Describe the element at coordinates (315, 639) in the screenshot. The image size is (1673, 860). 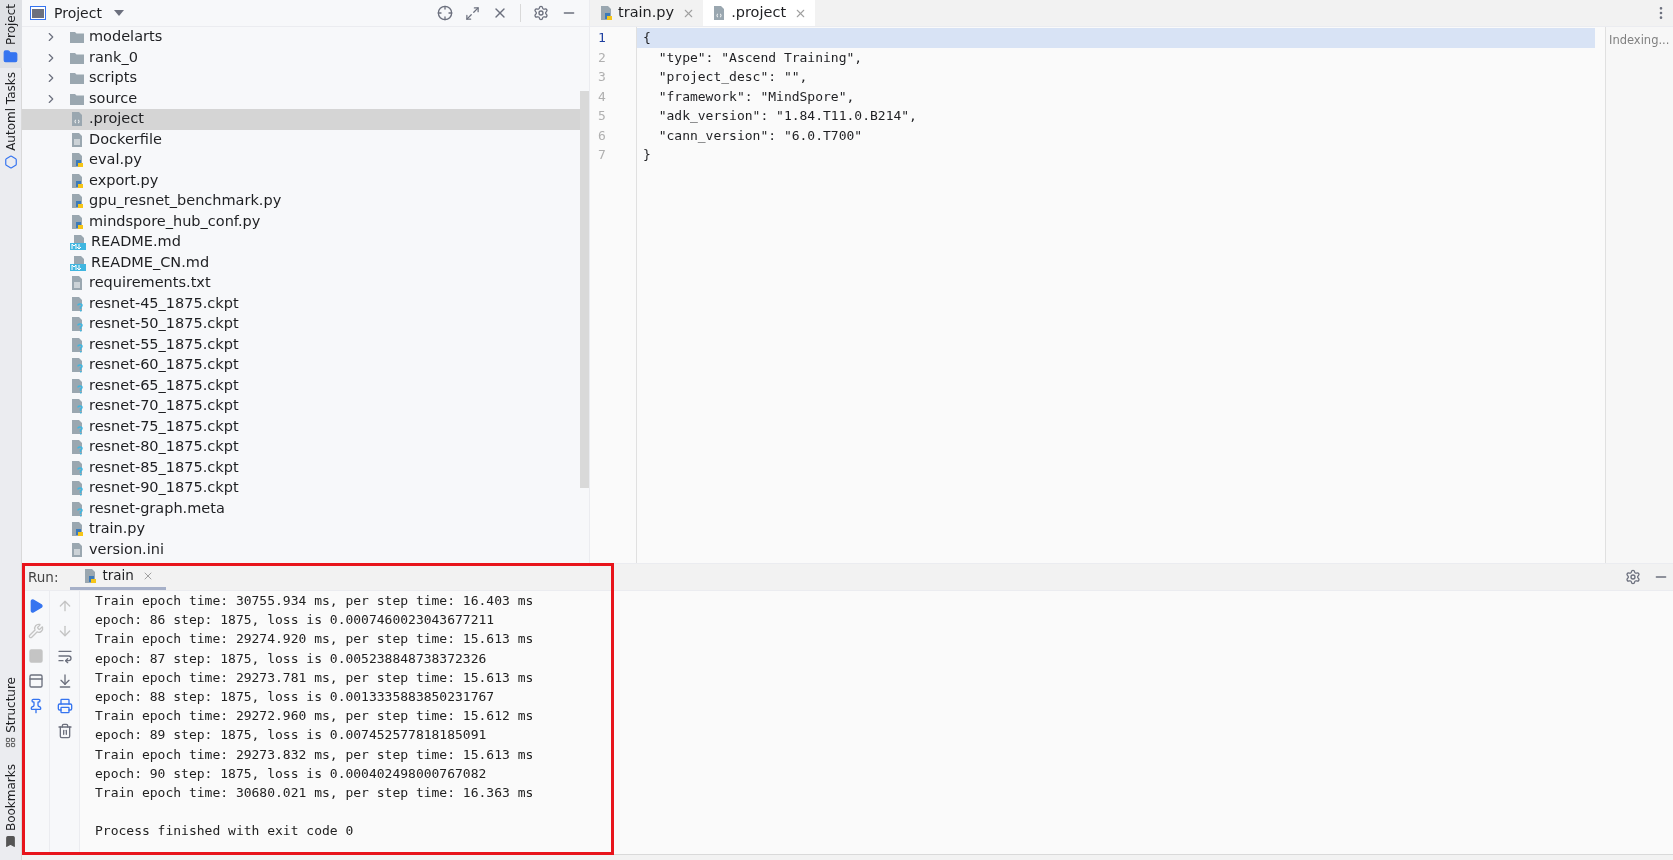
I see `console-line: Train epoch time: 29274.920 ms, per step time: 15.613 ms` at that location.